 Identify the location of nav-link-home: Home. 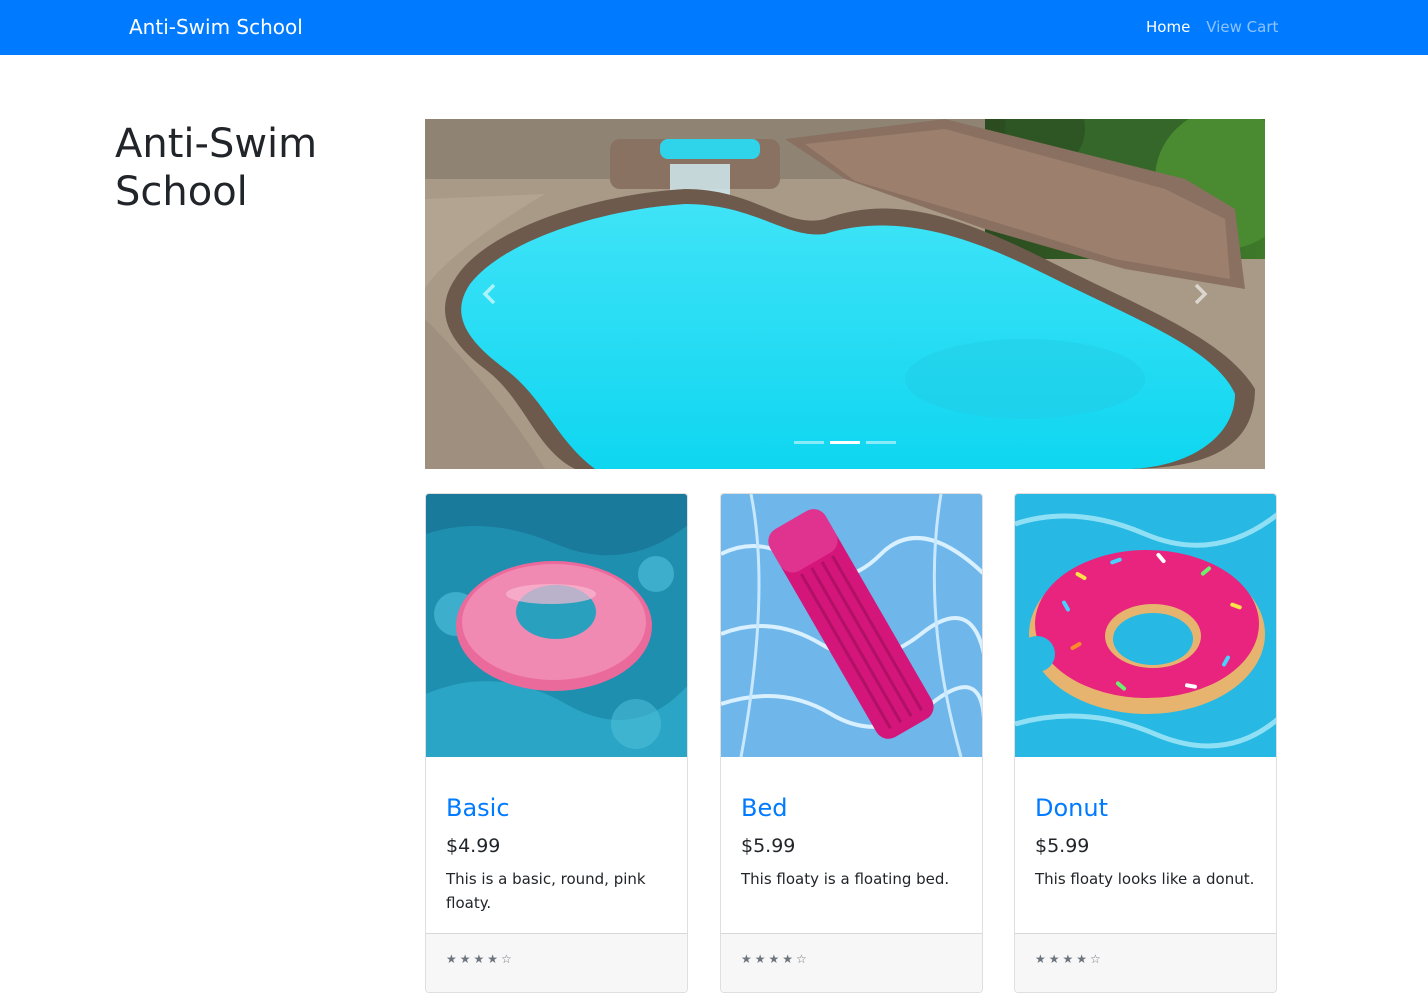
(1168, 27).